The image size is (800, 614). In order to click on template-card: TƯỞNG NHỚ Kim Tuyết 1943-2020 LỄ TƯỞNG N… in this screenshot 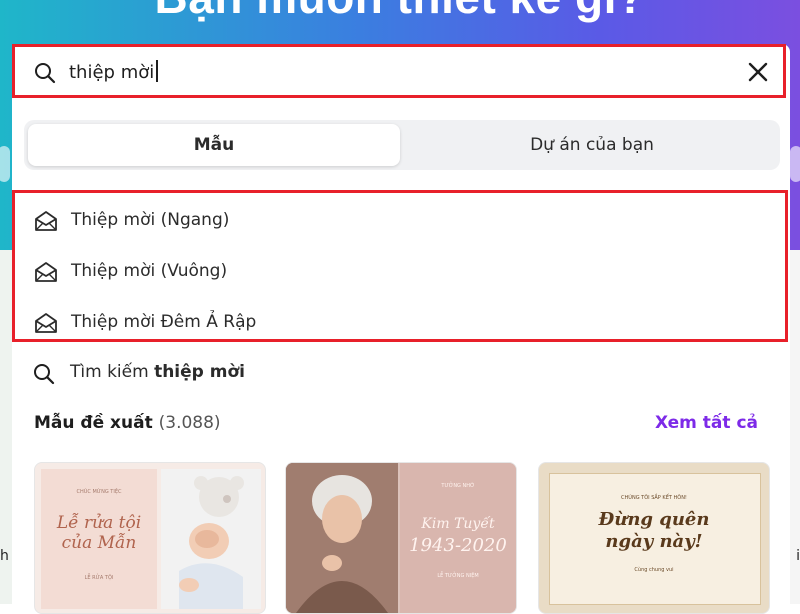, I will do `click(401, 538)`.